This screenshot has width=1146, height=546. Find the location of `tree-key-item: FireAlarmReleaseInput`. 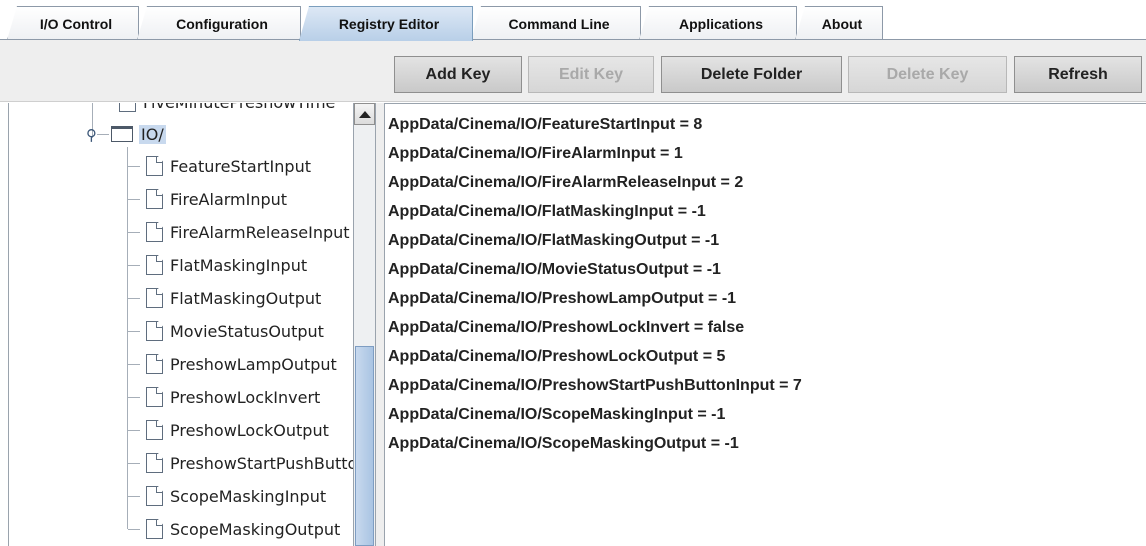

tree-key-item: FireAlarmReleaseInput is located at coordinates (248, 232).